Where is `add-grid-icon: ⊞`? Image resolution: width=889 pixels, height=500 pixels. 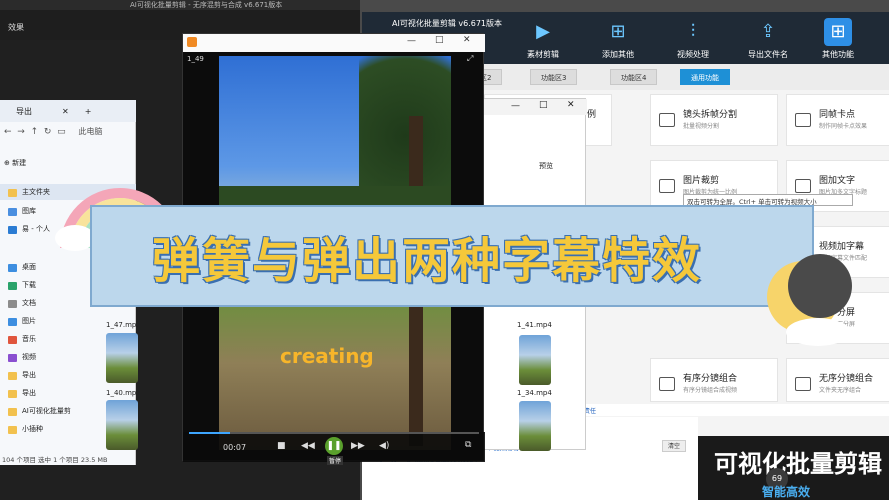
add-grid-icon: ⊞ is located at coordinates (618, 31).